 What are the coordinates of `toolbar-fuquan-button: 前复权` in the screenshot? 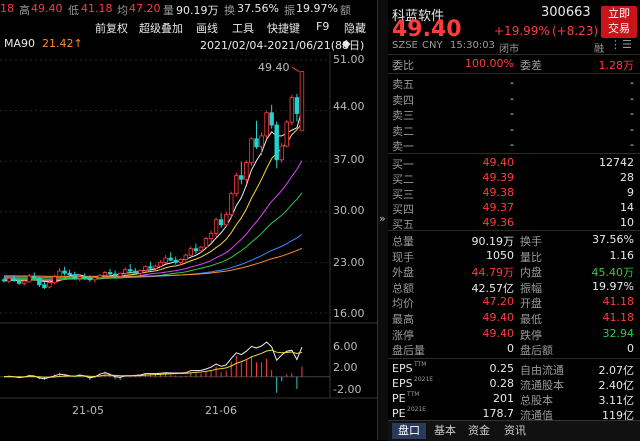 It's located at (111, 28).